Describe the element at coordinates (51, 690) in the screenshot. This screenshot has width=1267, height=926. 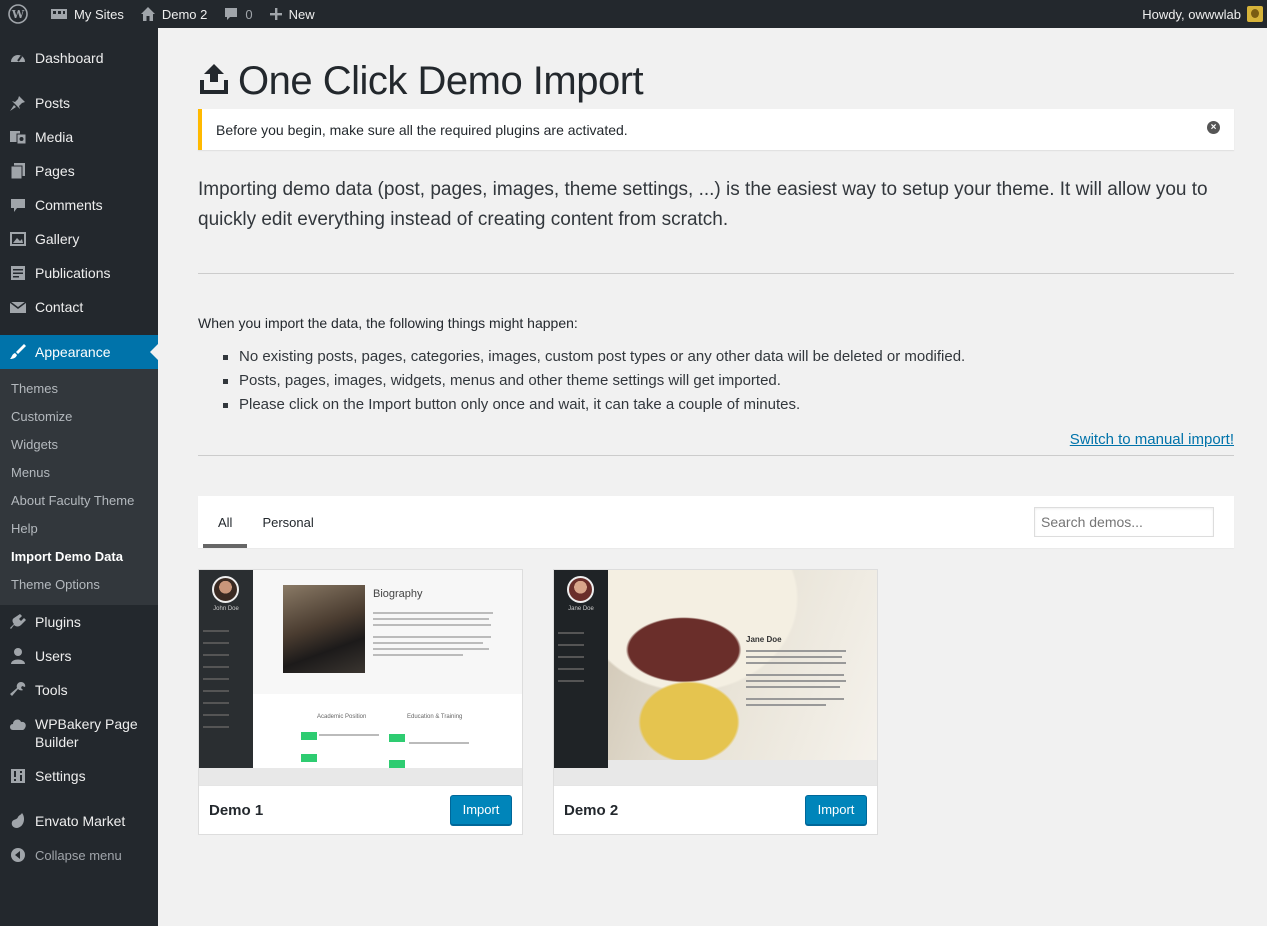
I see `menu-label: Tools` at that location.